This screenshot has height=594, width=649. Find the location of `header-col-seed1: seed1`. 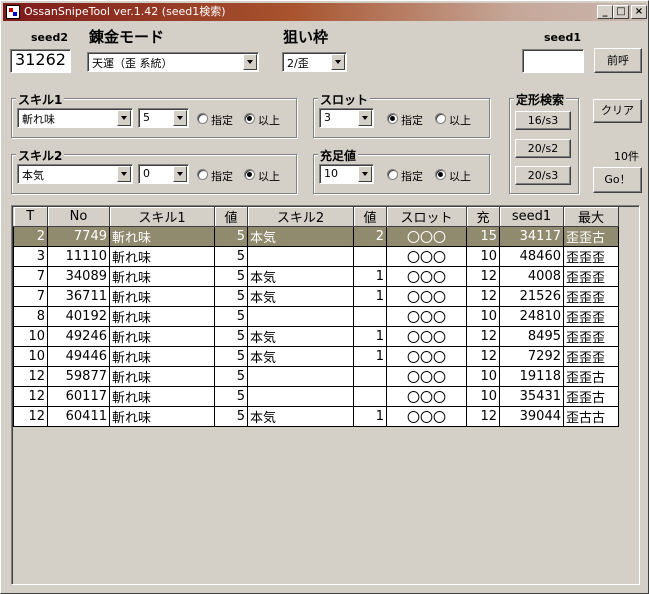

header-col-seed1: seed1 is located at coordinates (531, 217).